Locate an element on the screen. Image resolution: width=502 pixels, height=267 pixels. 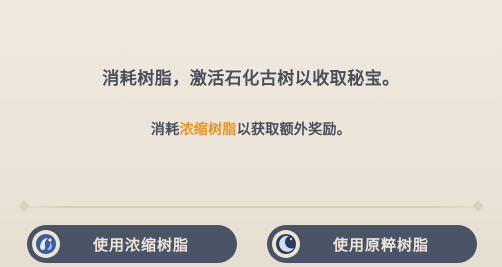
use-original-resin-button: 使用原粹树脂 is located at coordinates (372, 244).